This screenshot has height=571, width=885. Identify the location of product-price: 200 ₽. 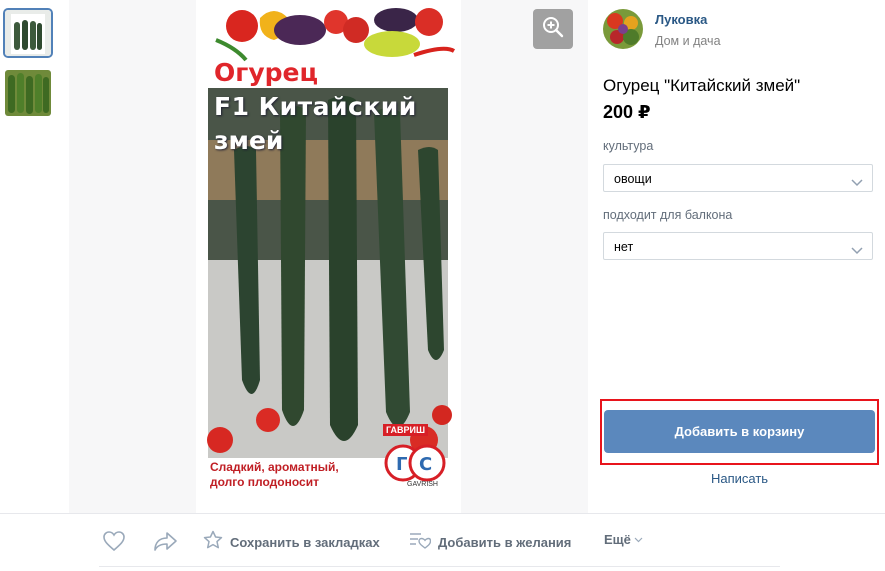
(627, 112).